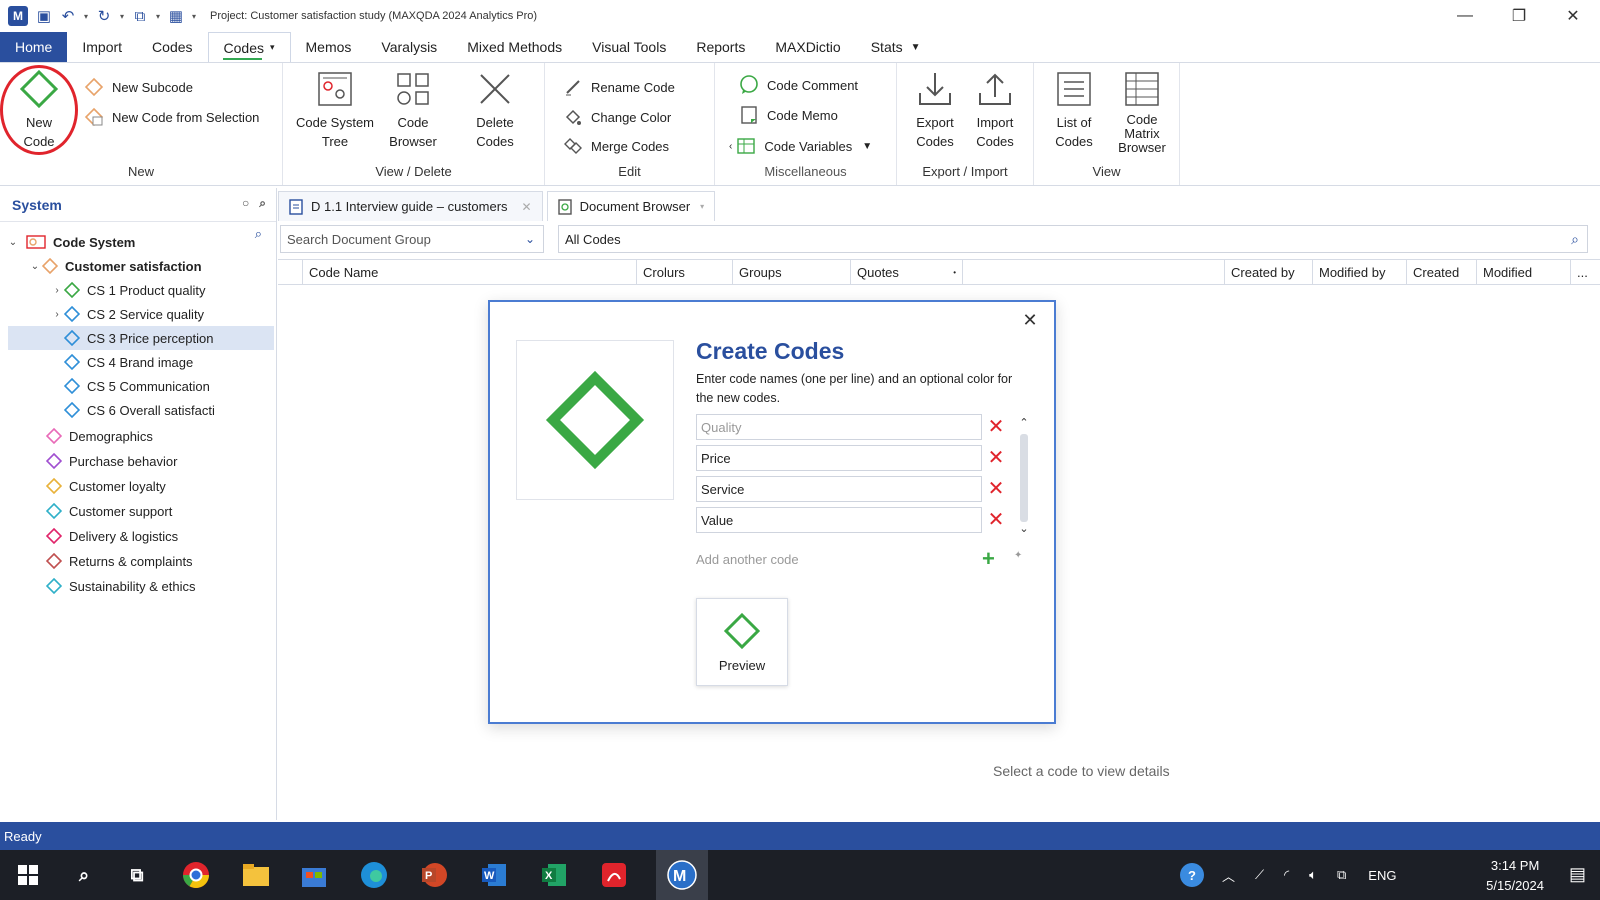 The image size is (1600, 900). Describe the element at coordinates (1465, 16) in the screenshot. I see `minimize-button: —` at that location.